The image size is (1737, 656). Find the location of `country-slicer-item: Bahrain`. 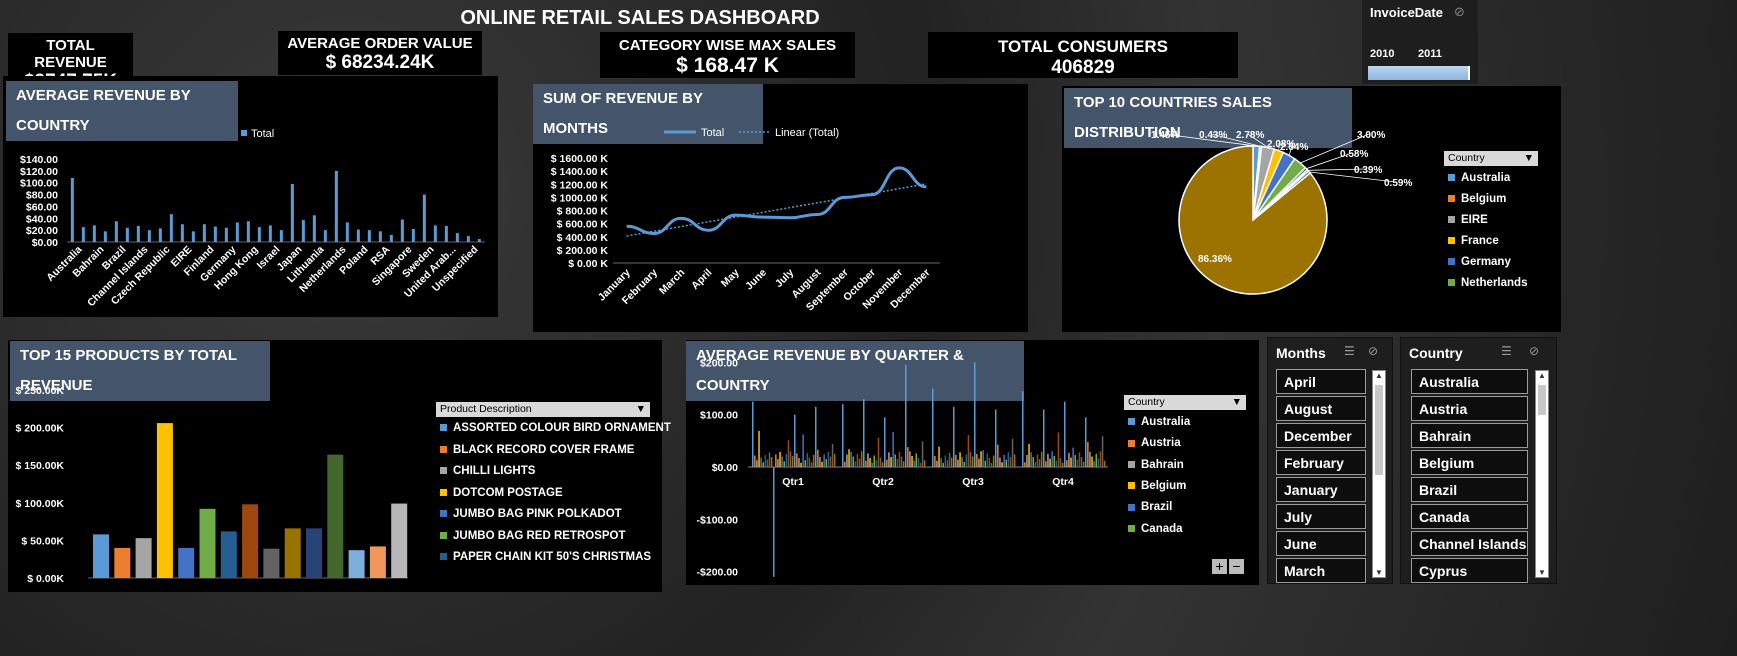

country-slicer-item: Bahrain is located at coordinates (1469, 435).